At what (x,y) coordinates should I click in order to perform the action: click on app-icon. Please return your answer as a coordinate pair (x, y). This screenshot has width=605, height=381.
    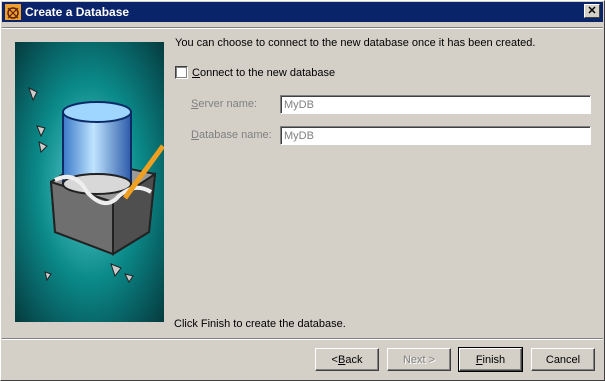
    Looking at the image, I should click on (13, 12).